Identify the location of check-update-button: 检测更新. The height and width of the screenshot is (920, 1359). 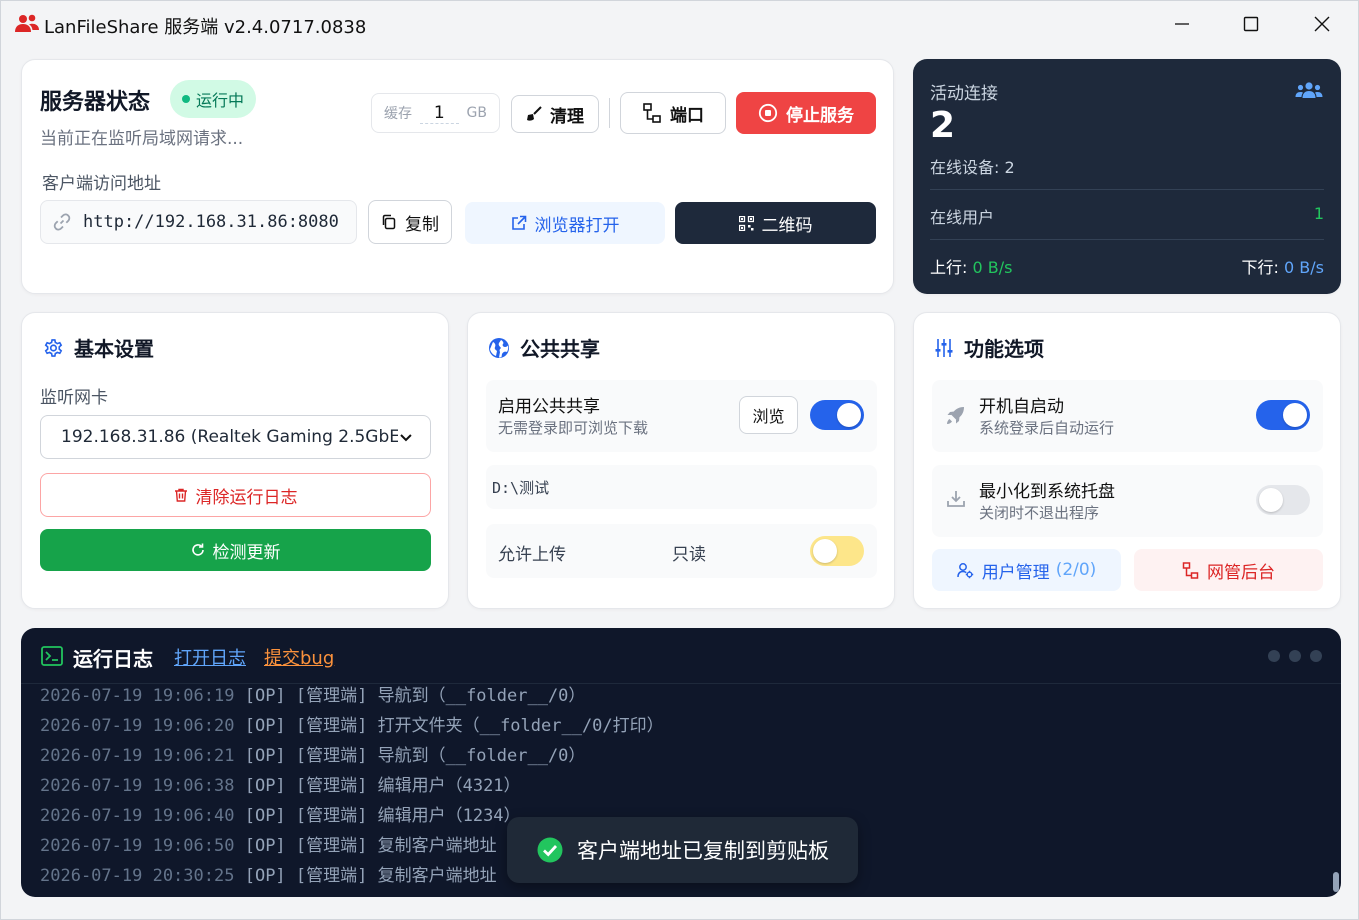
(235, 550).